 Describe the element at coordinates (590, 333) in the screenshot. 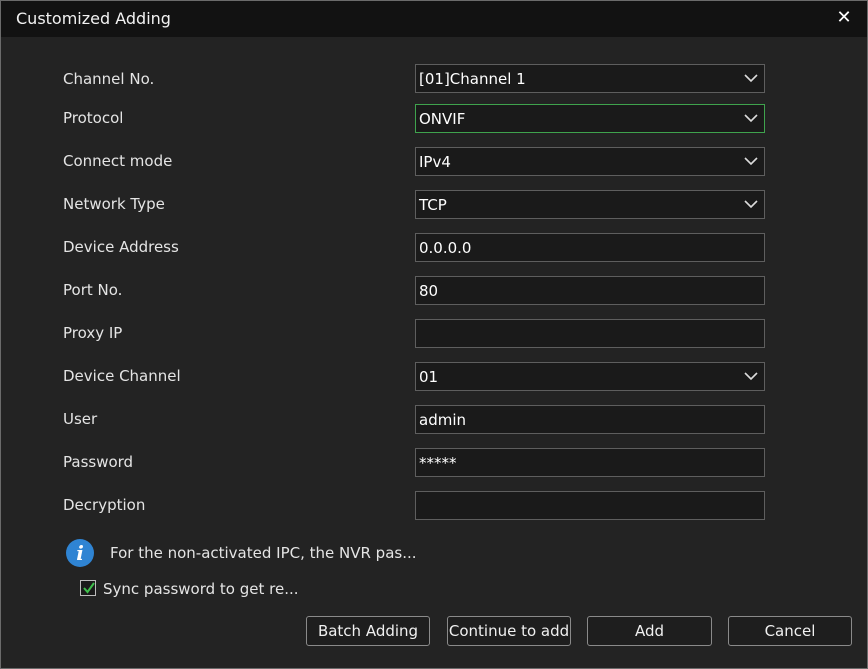

I see `proxy-ip-input` at that location.